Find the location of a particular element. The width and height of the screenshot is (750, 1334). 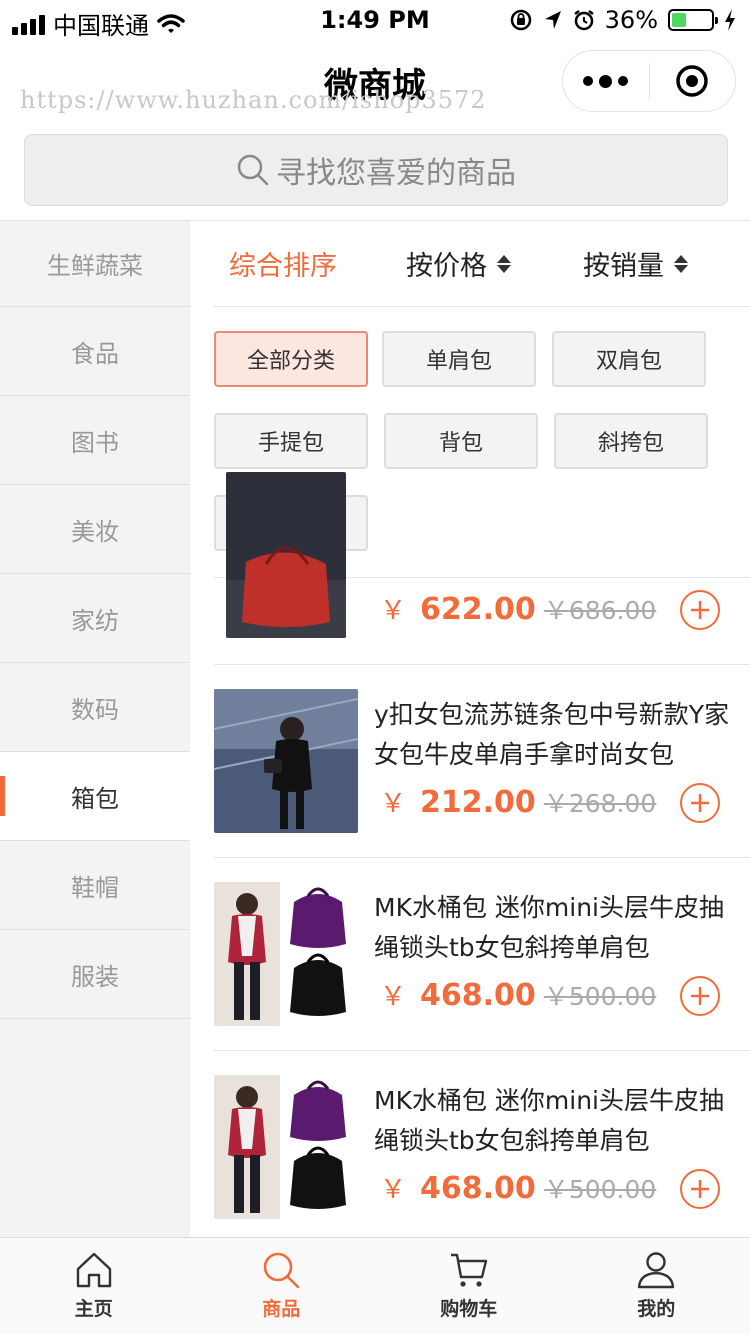

sidebar-item-label: 家纺 is located at coordinates (95, 620).